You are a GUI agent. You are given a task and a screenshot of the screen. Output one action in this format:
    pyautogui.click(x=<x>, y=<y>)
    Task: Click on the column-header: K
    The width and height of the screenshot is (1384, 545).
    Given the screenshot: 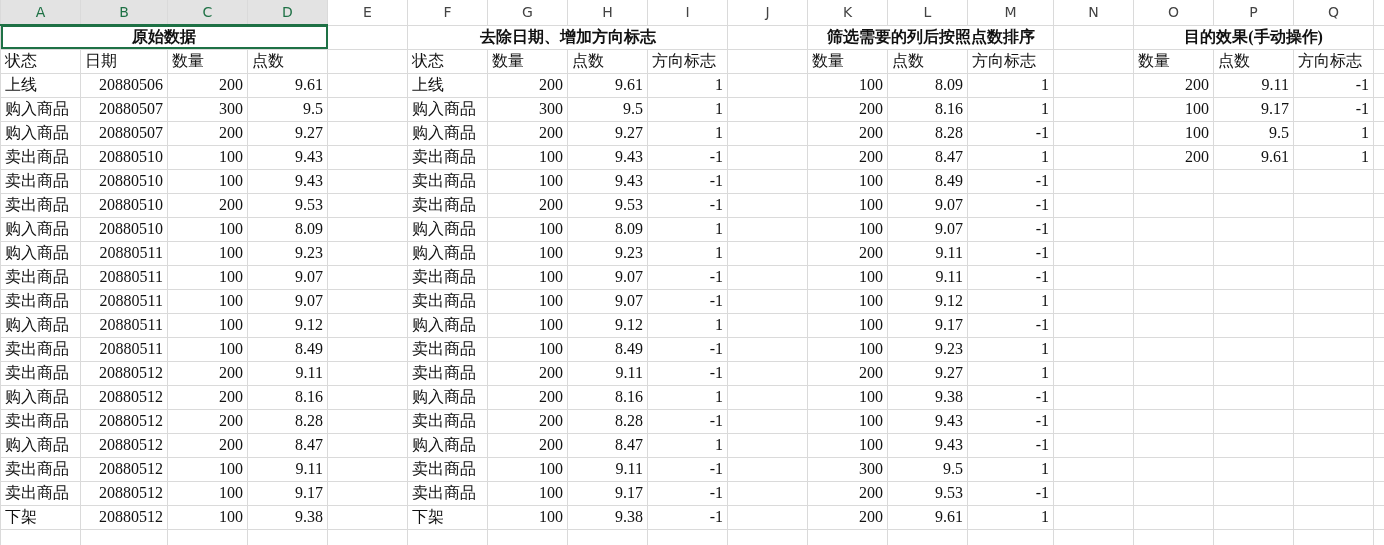 What is the action you would take?
    pyautogui.click(x=847, y=12)
    